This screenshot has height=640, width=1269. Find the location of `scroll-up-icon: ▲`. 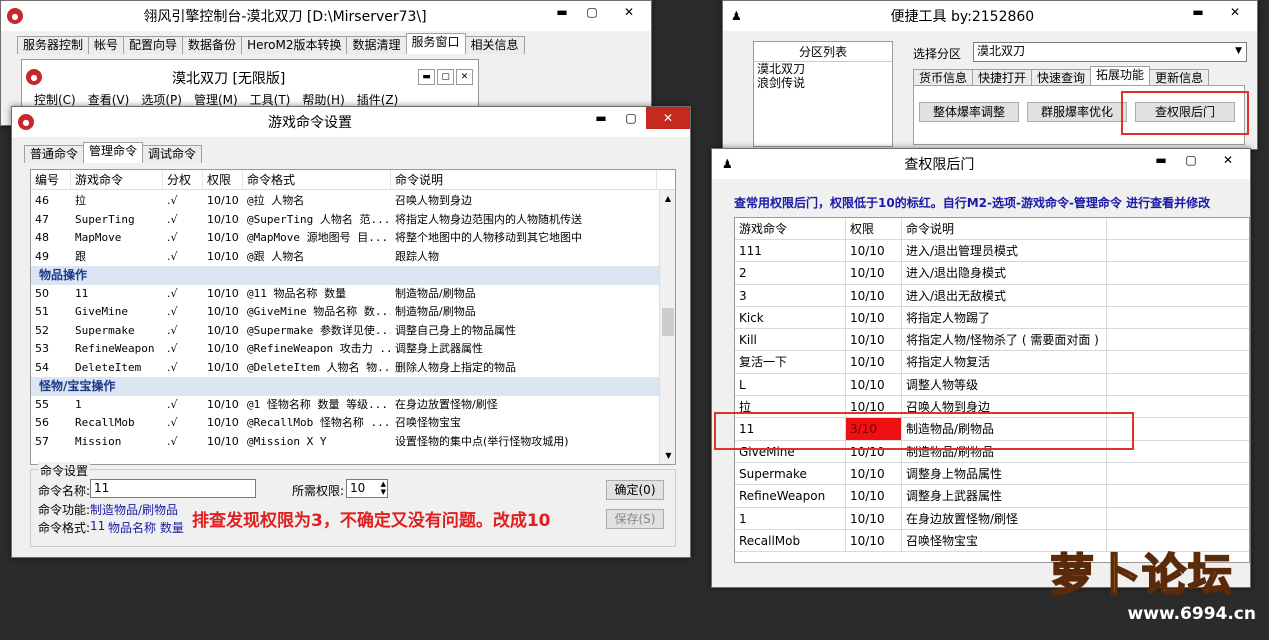

scroll-up-icon: ▲ is located at coordinates (667, 198).